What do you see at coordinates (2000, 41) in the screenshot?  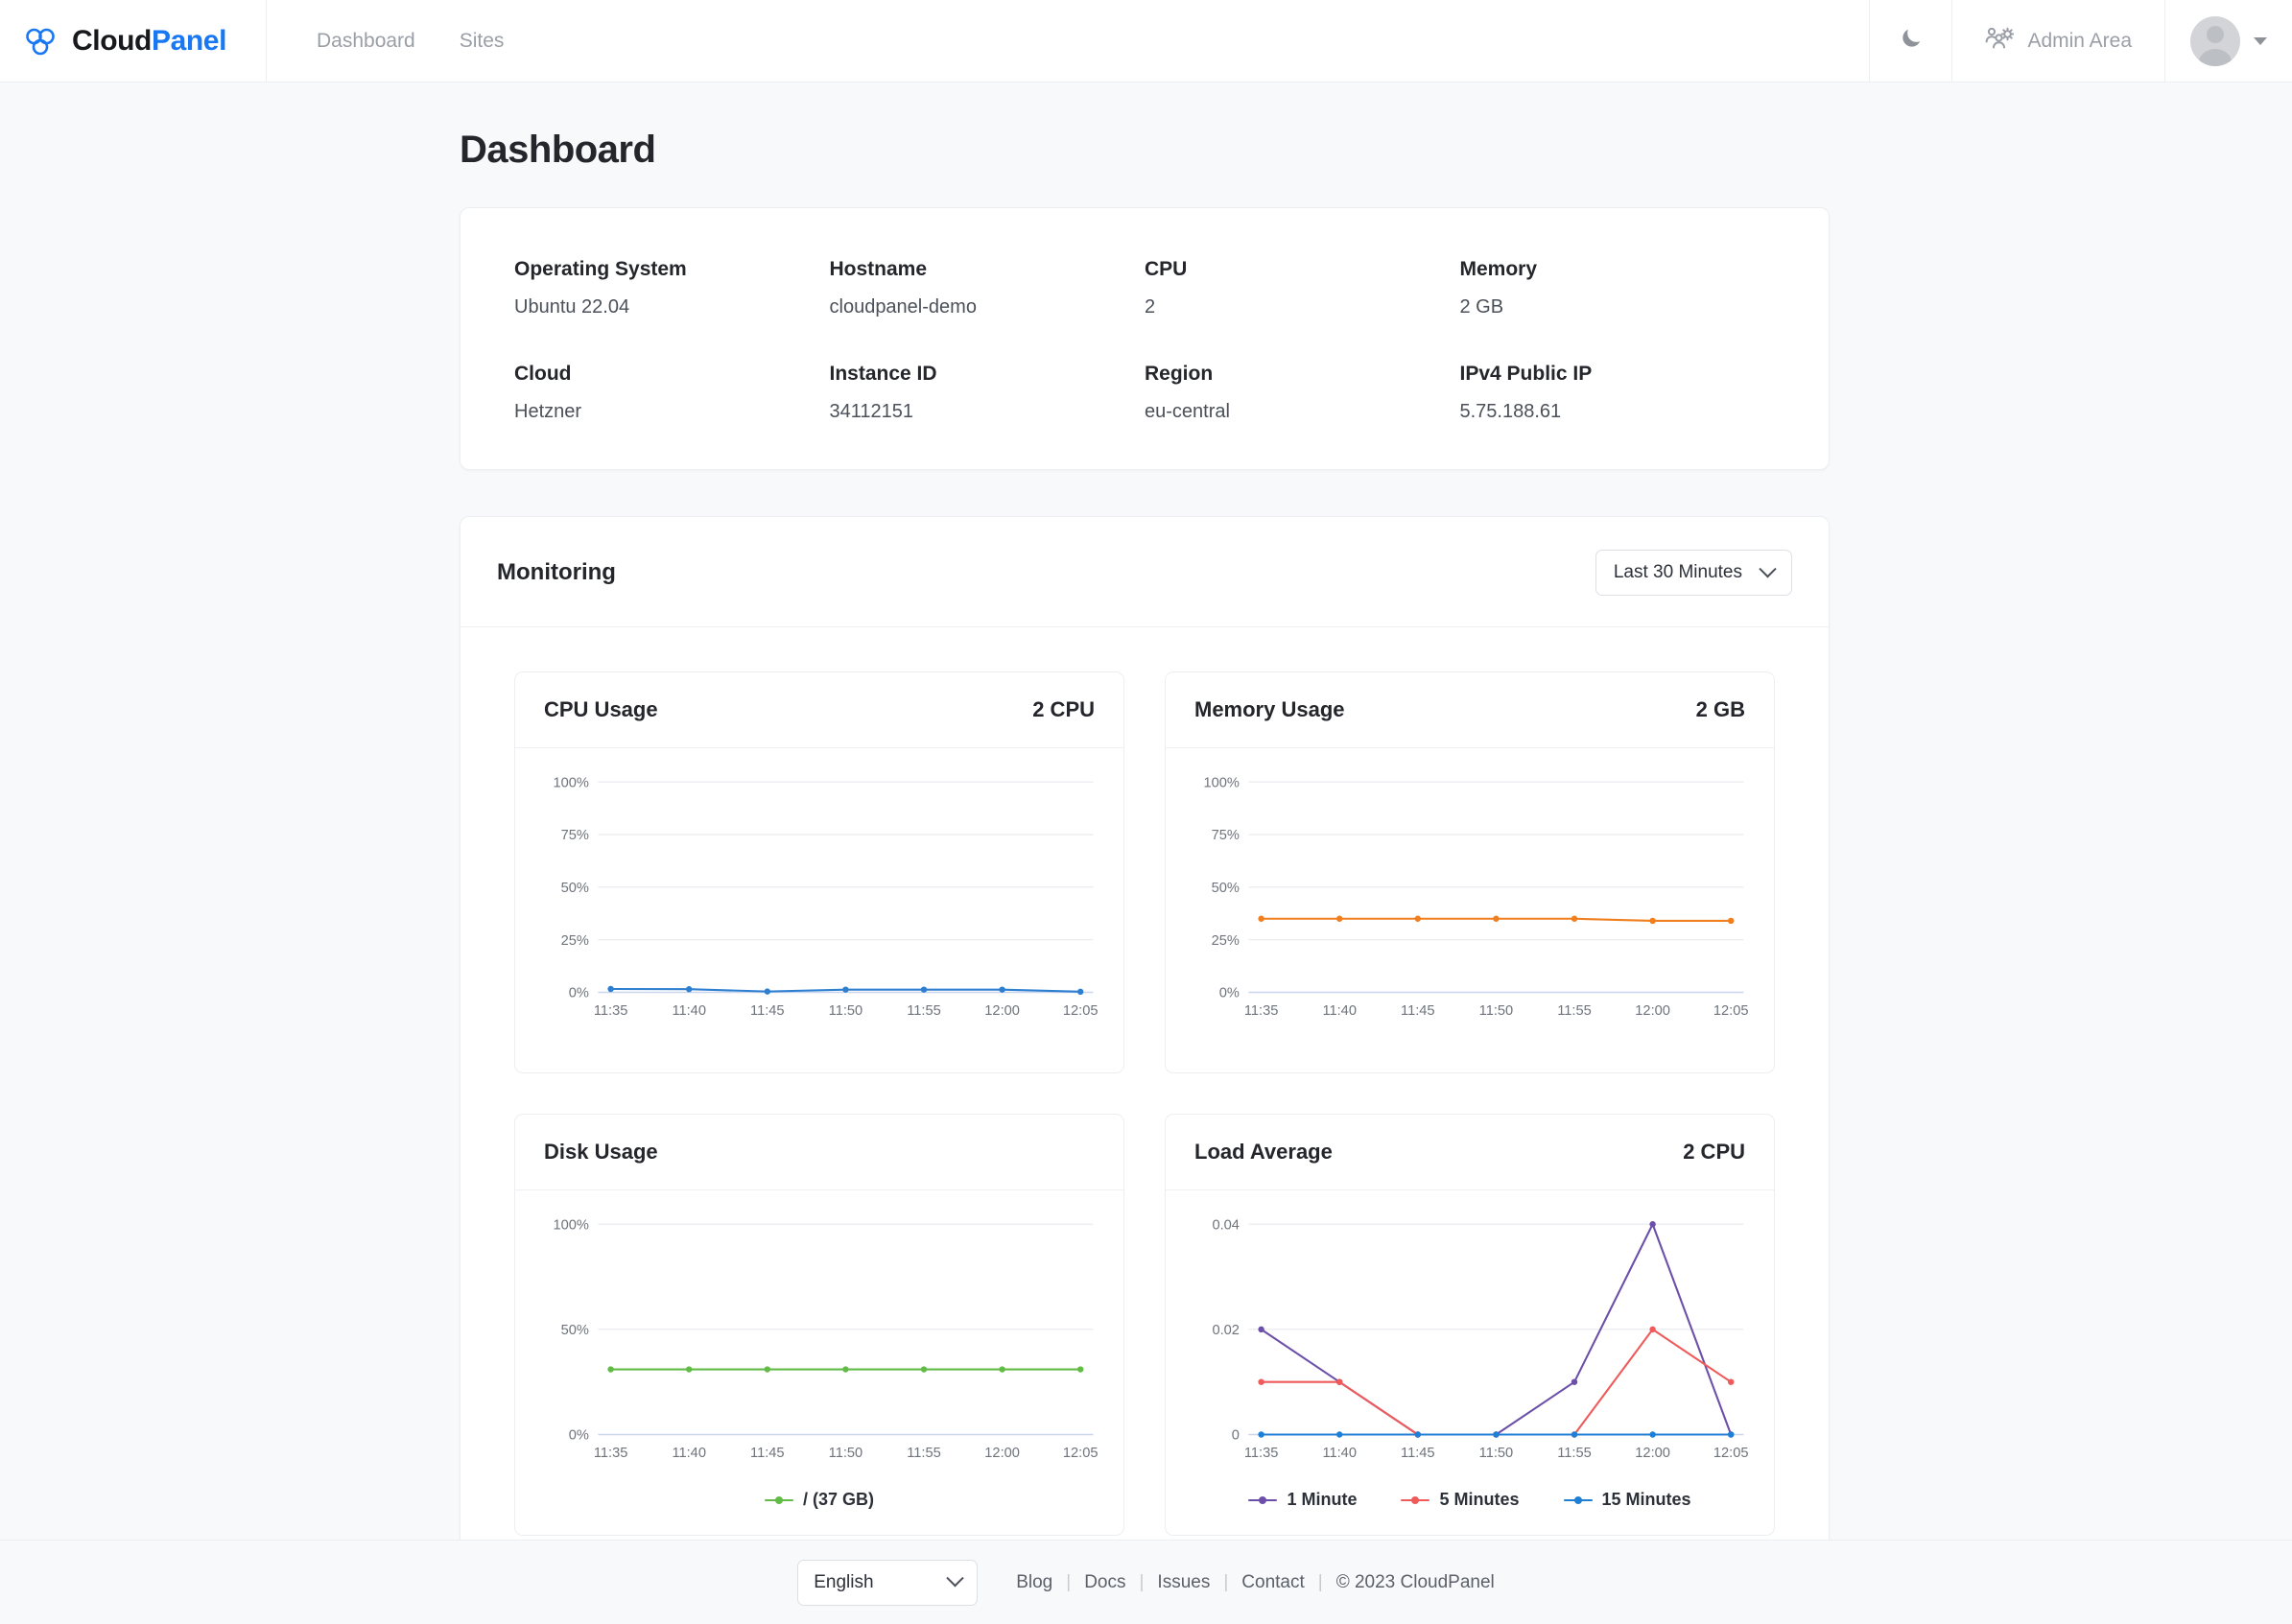 I see `users-gear-icon` at bounding box center [2000, 41].